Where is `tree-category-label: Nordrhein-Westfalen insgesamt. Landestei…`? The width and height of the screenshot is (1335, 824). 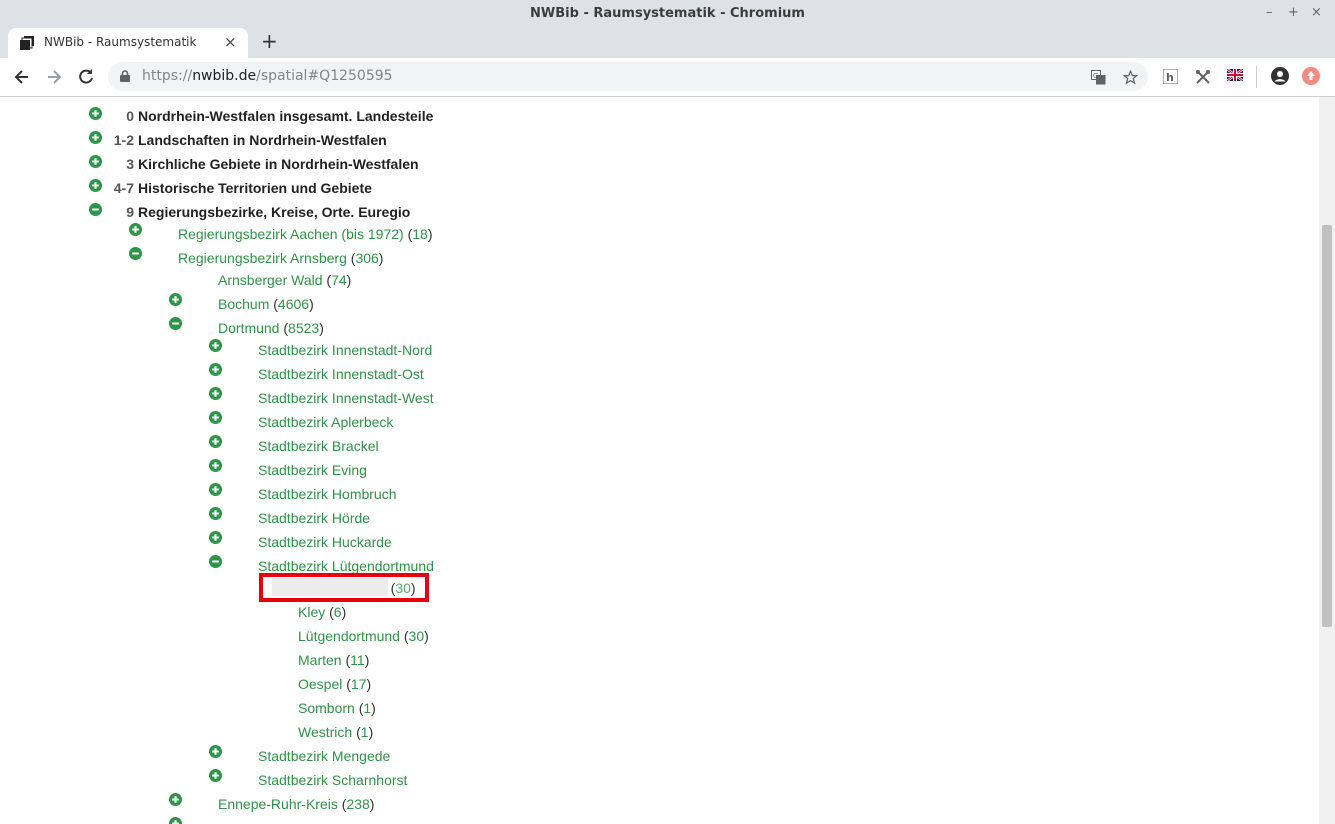 tree-category-label: Nordrhein-Westfalen insgesamt. Landestei… is located at coordinates (285, 116).